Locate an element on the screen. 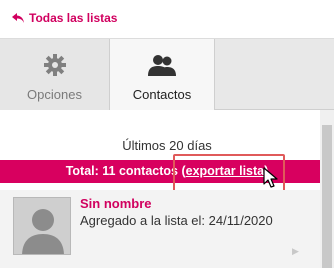 The height and width of the screenshot is (268, 334). back-to-lists-link: Todas las listas is located at coordinates (64, 18).